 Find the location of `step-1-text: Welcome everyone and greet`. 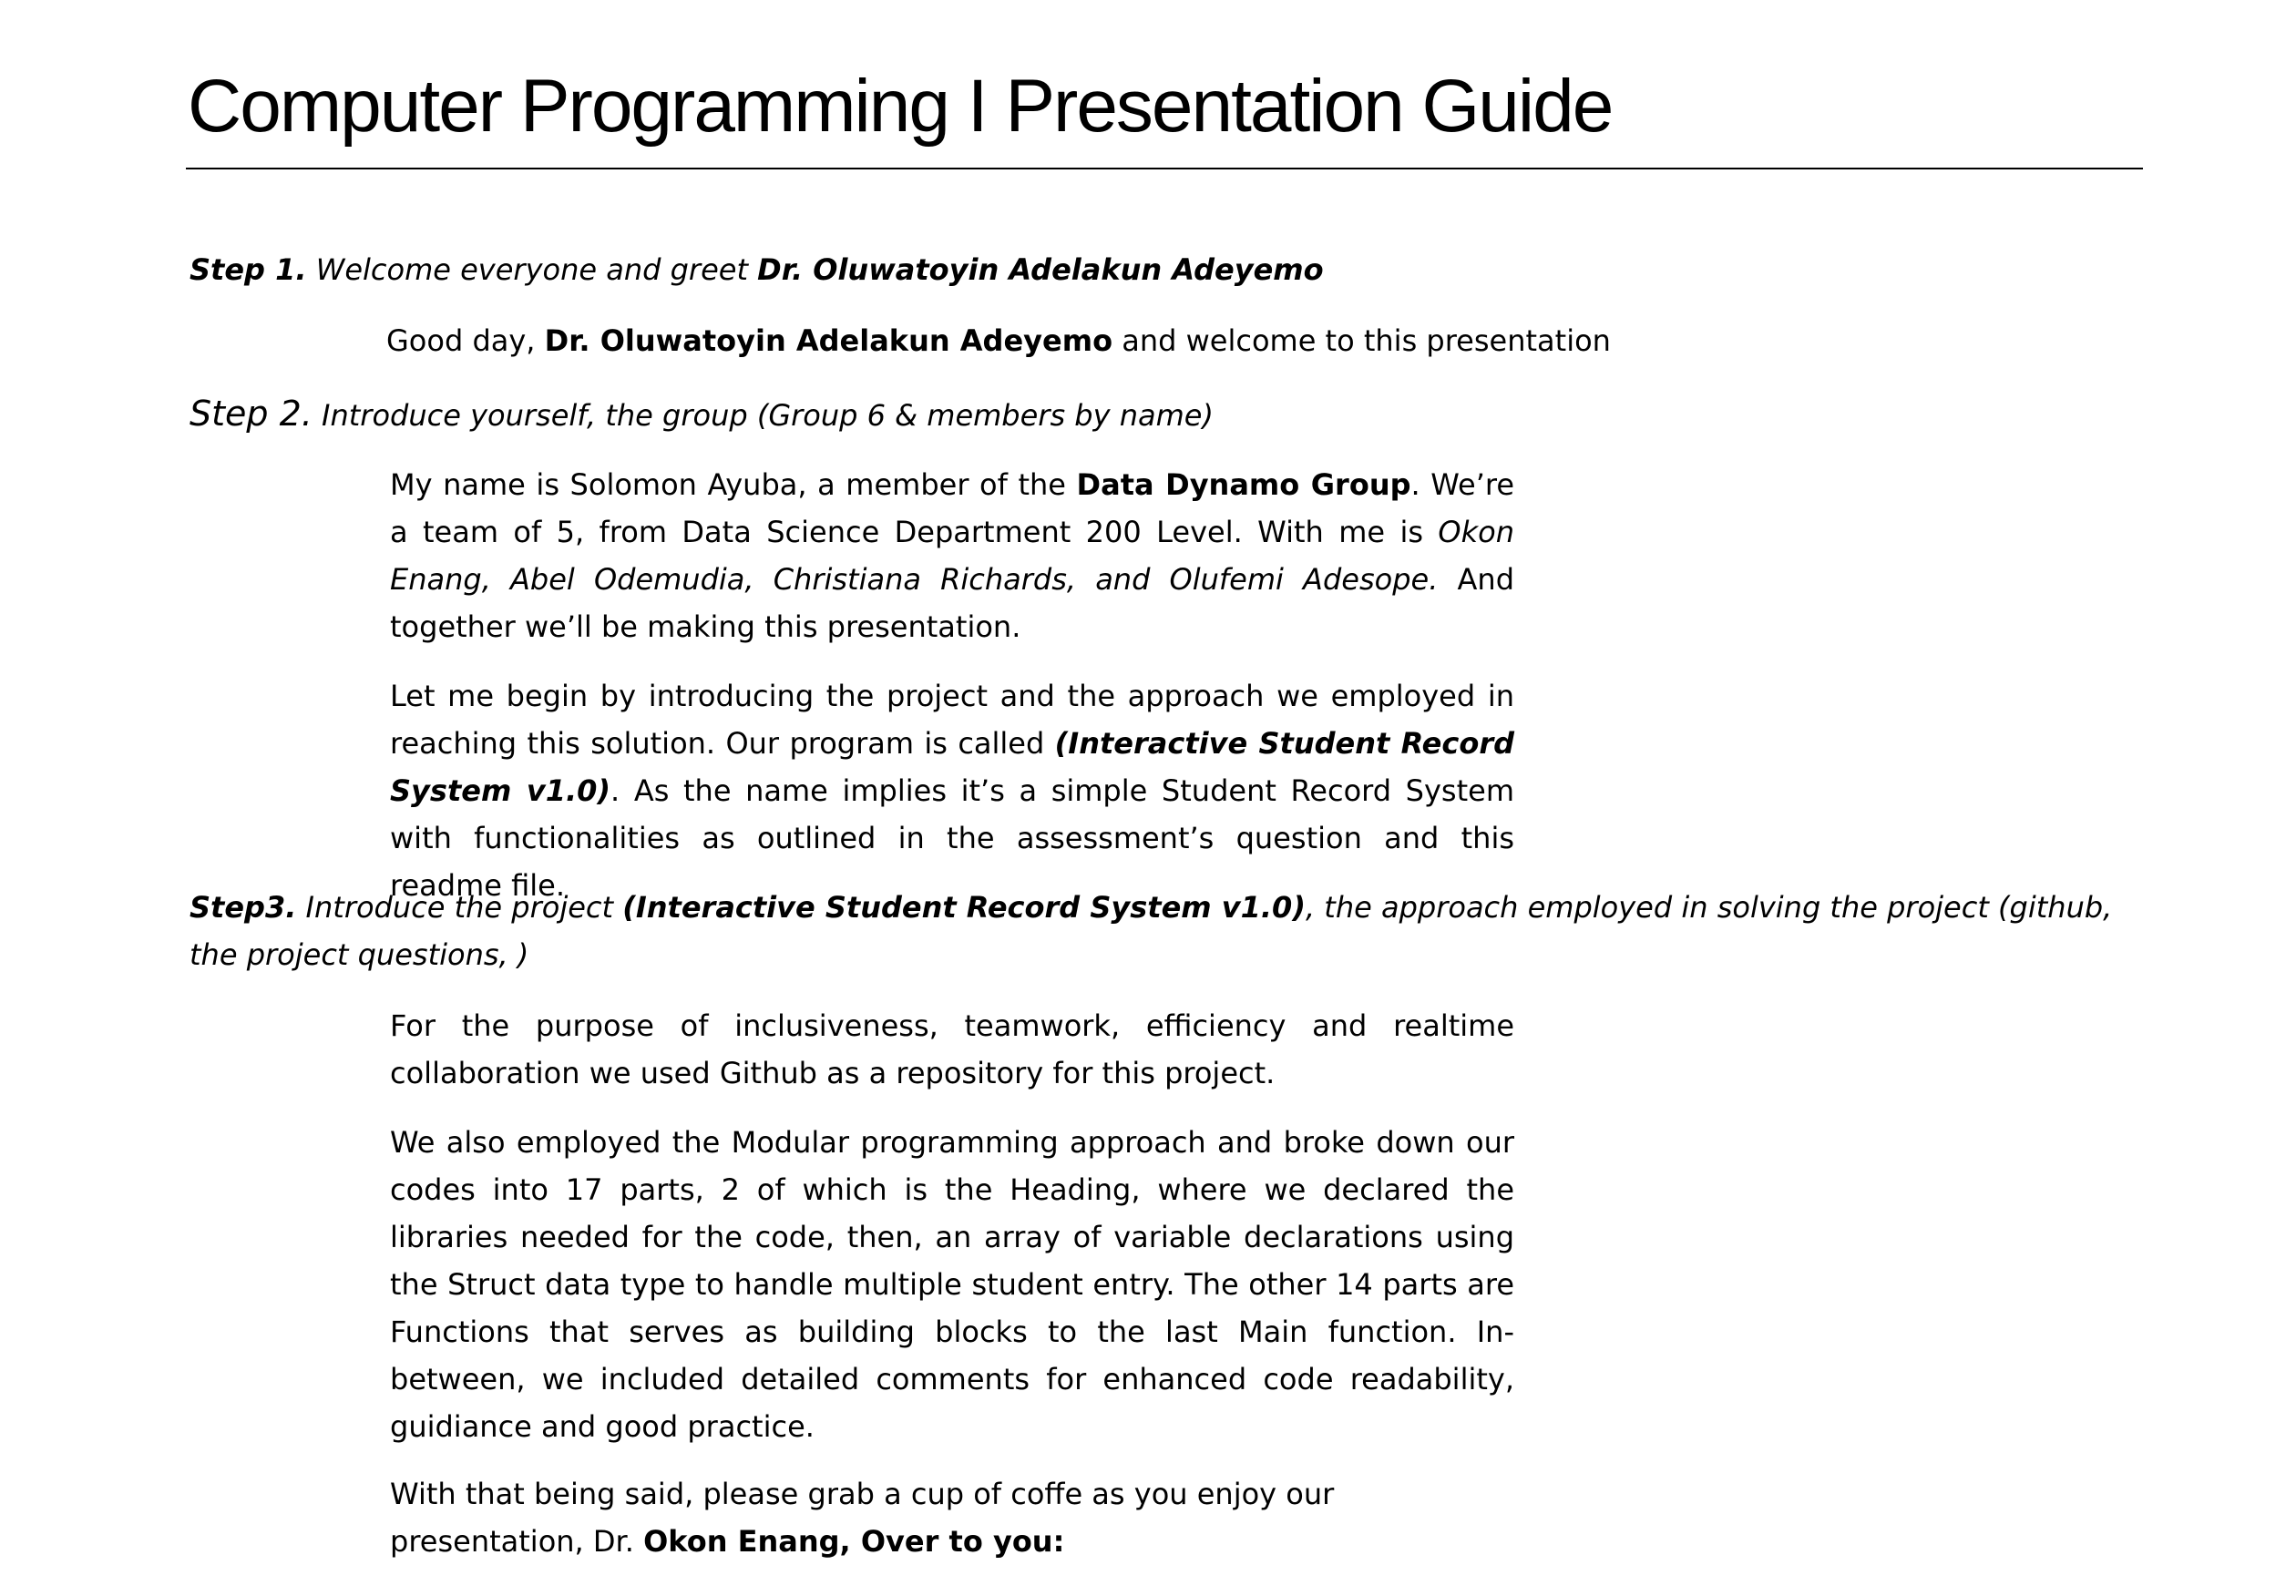

step-1-text: Welcome everyone and greet is located at coordinates (532, 269).